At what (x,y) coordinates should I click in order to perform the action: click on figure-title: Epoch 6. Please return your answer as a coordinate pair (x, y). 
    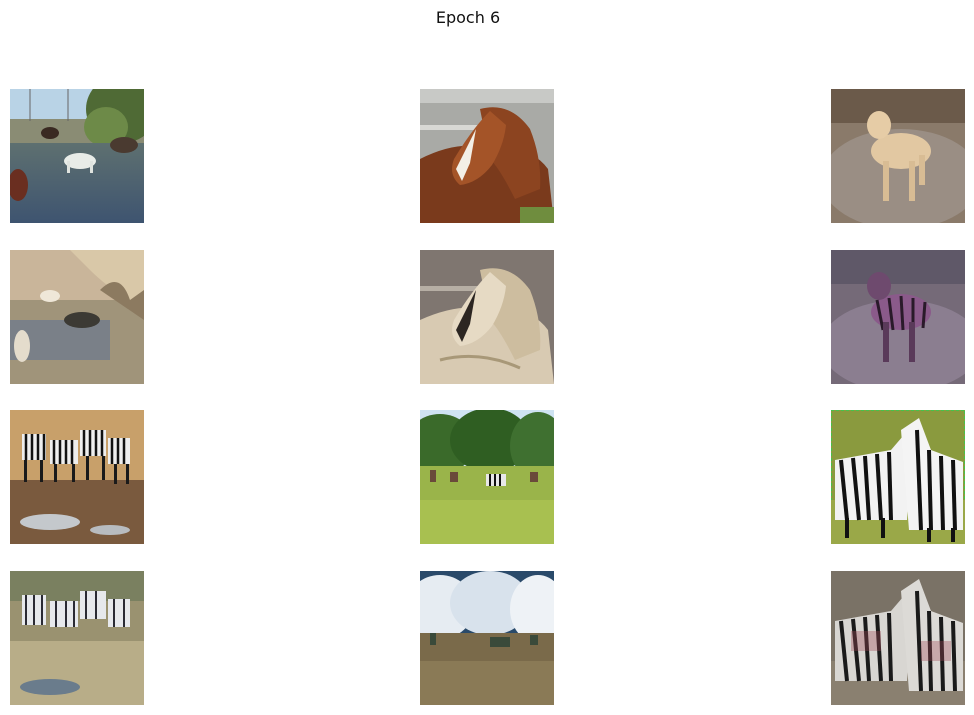
    Looking at the image, I should click on (468, 17).